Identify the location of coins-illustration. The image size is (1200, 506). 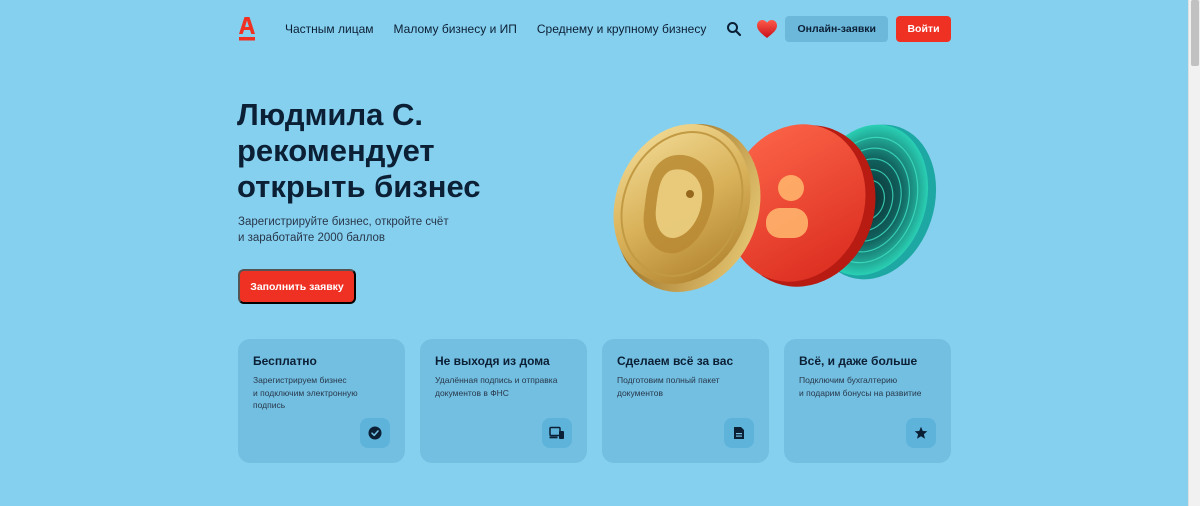
(776, 203).